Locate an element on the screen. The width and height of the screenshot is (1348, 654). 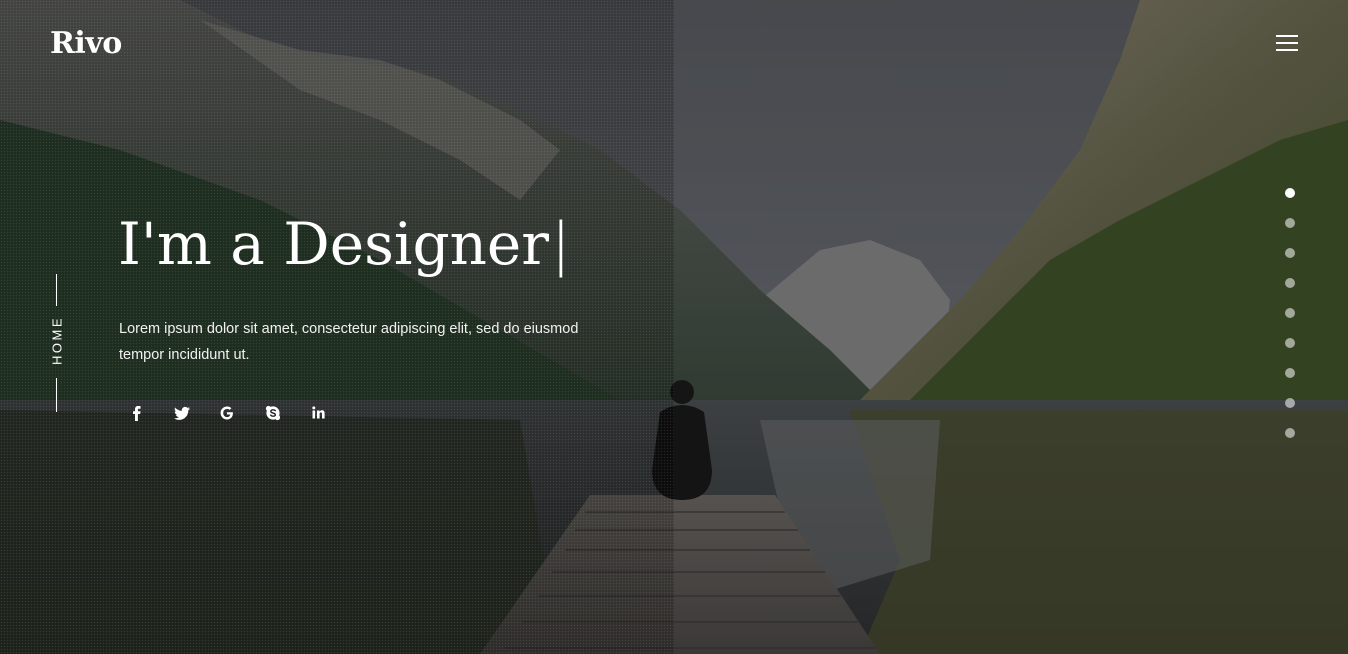
typing-cursor: | is located at coordinates (560, 244).